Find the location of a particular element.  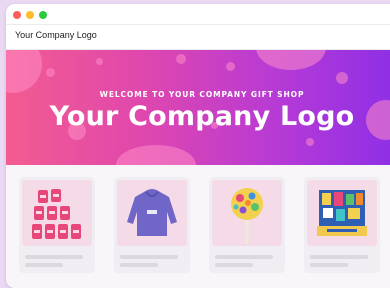

hero-subtitle: WELCOME TO YOUR COMPANY GIFT SHOP is located at coordinates (202, 94).